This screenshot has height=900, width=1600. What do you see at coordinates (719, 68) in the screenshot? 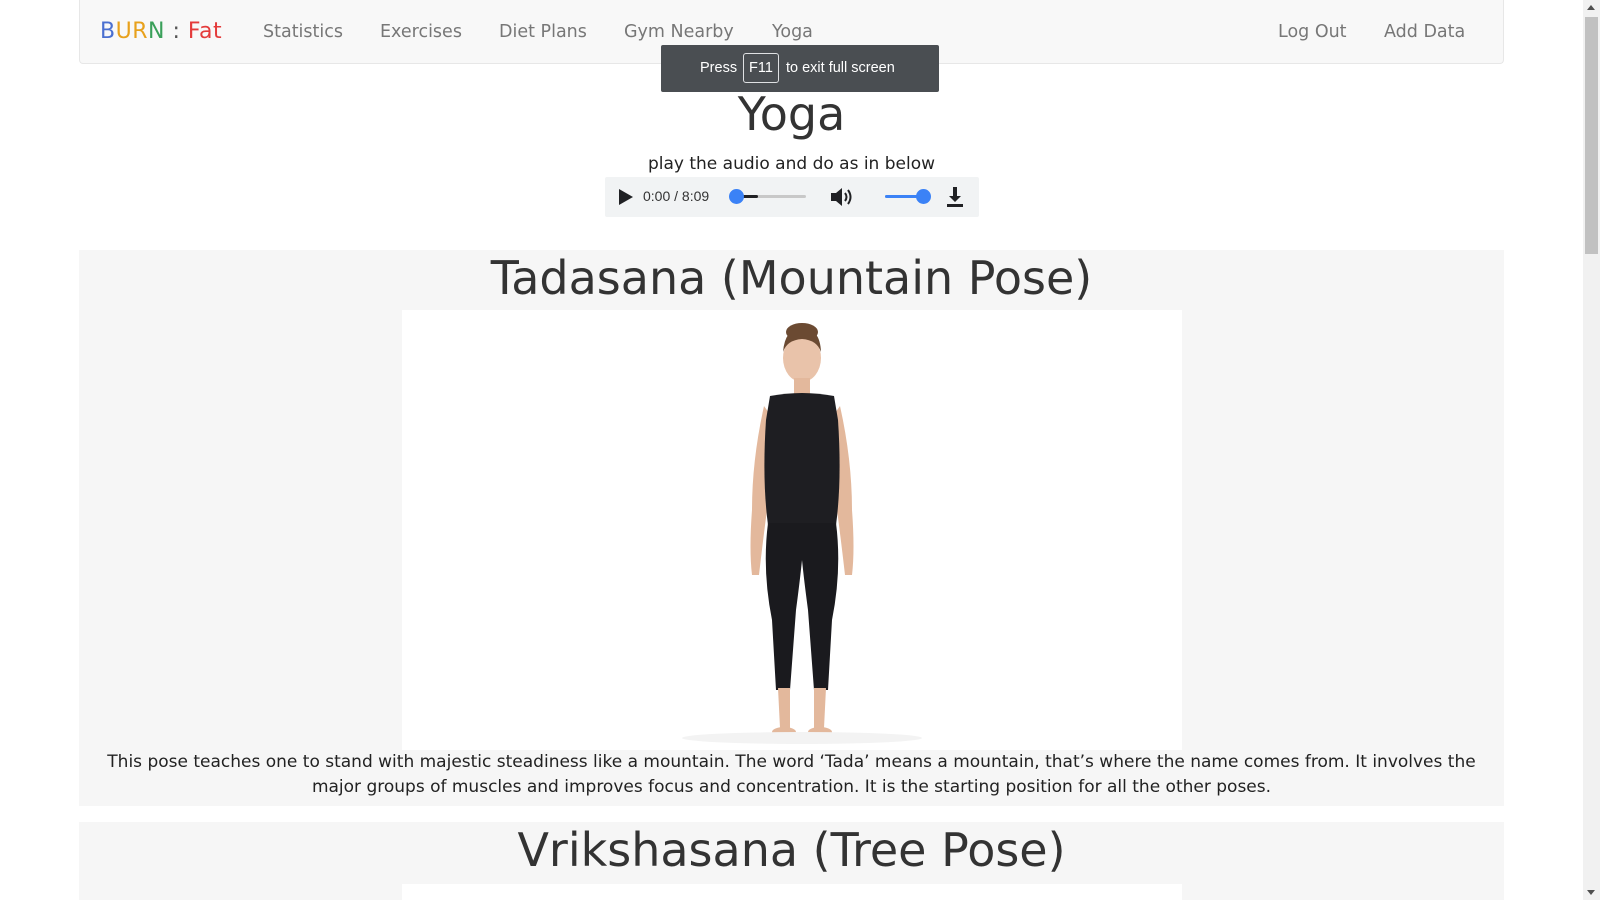
I see `toast-prefix: Press` at bounding box center [719, 68].